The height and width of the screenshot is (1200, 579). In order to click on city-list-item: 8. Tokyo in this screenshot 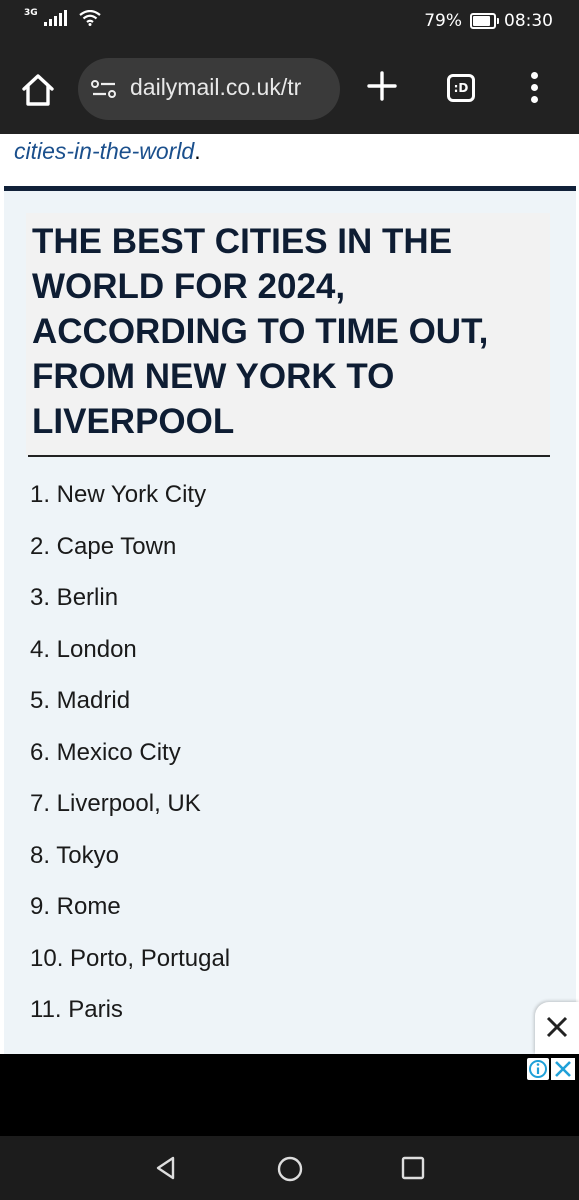, I will do `click(74, 855)`.